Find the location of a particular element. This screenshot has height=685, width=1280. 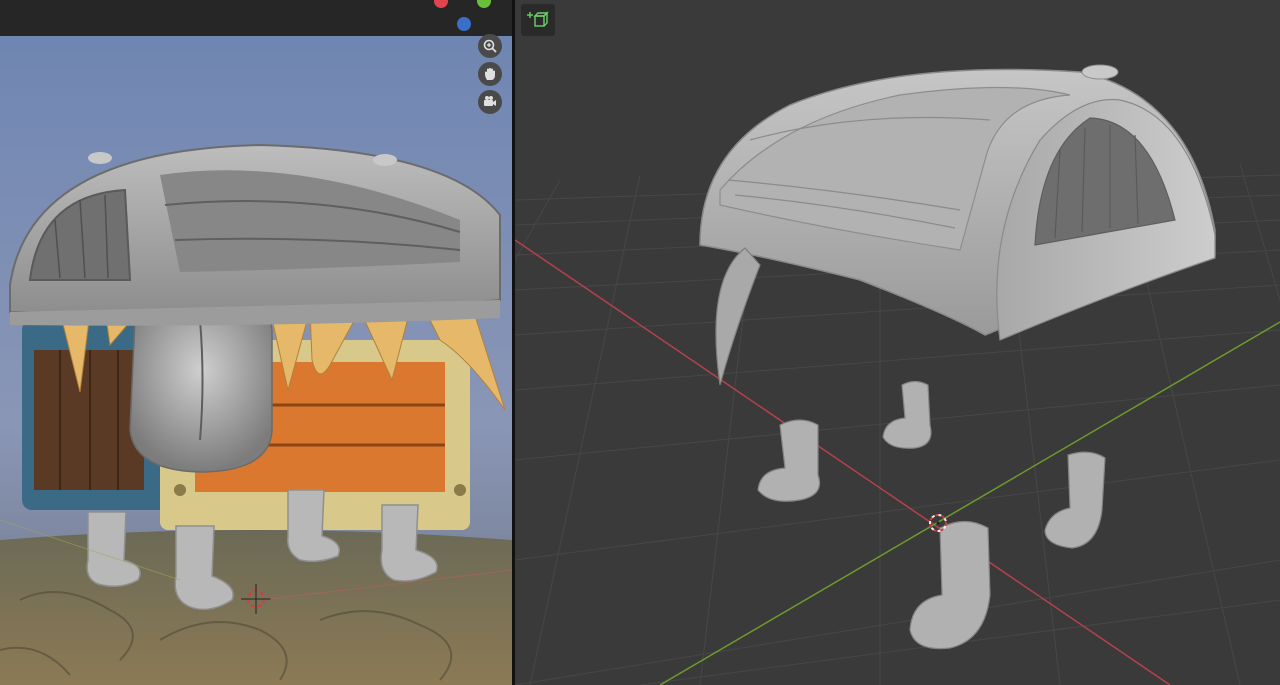

add-cube-icon is located at coordinates (538, 20).